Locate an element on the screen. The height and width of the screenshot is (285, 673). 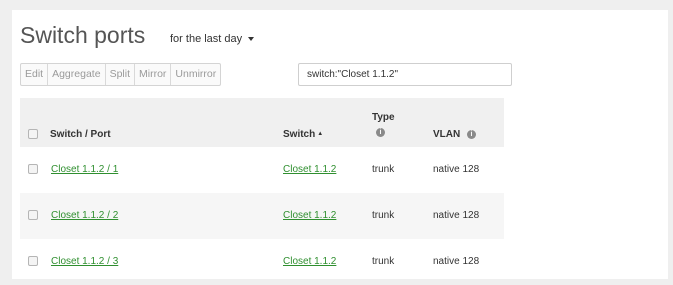
column-header-switch-label: Switch is located at coordinates (299, 134).